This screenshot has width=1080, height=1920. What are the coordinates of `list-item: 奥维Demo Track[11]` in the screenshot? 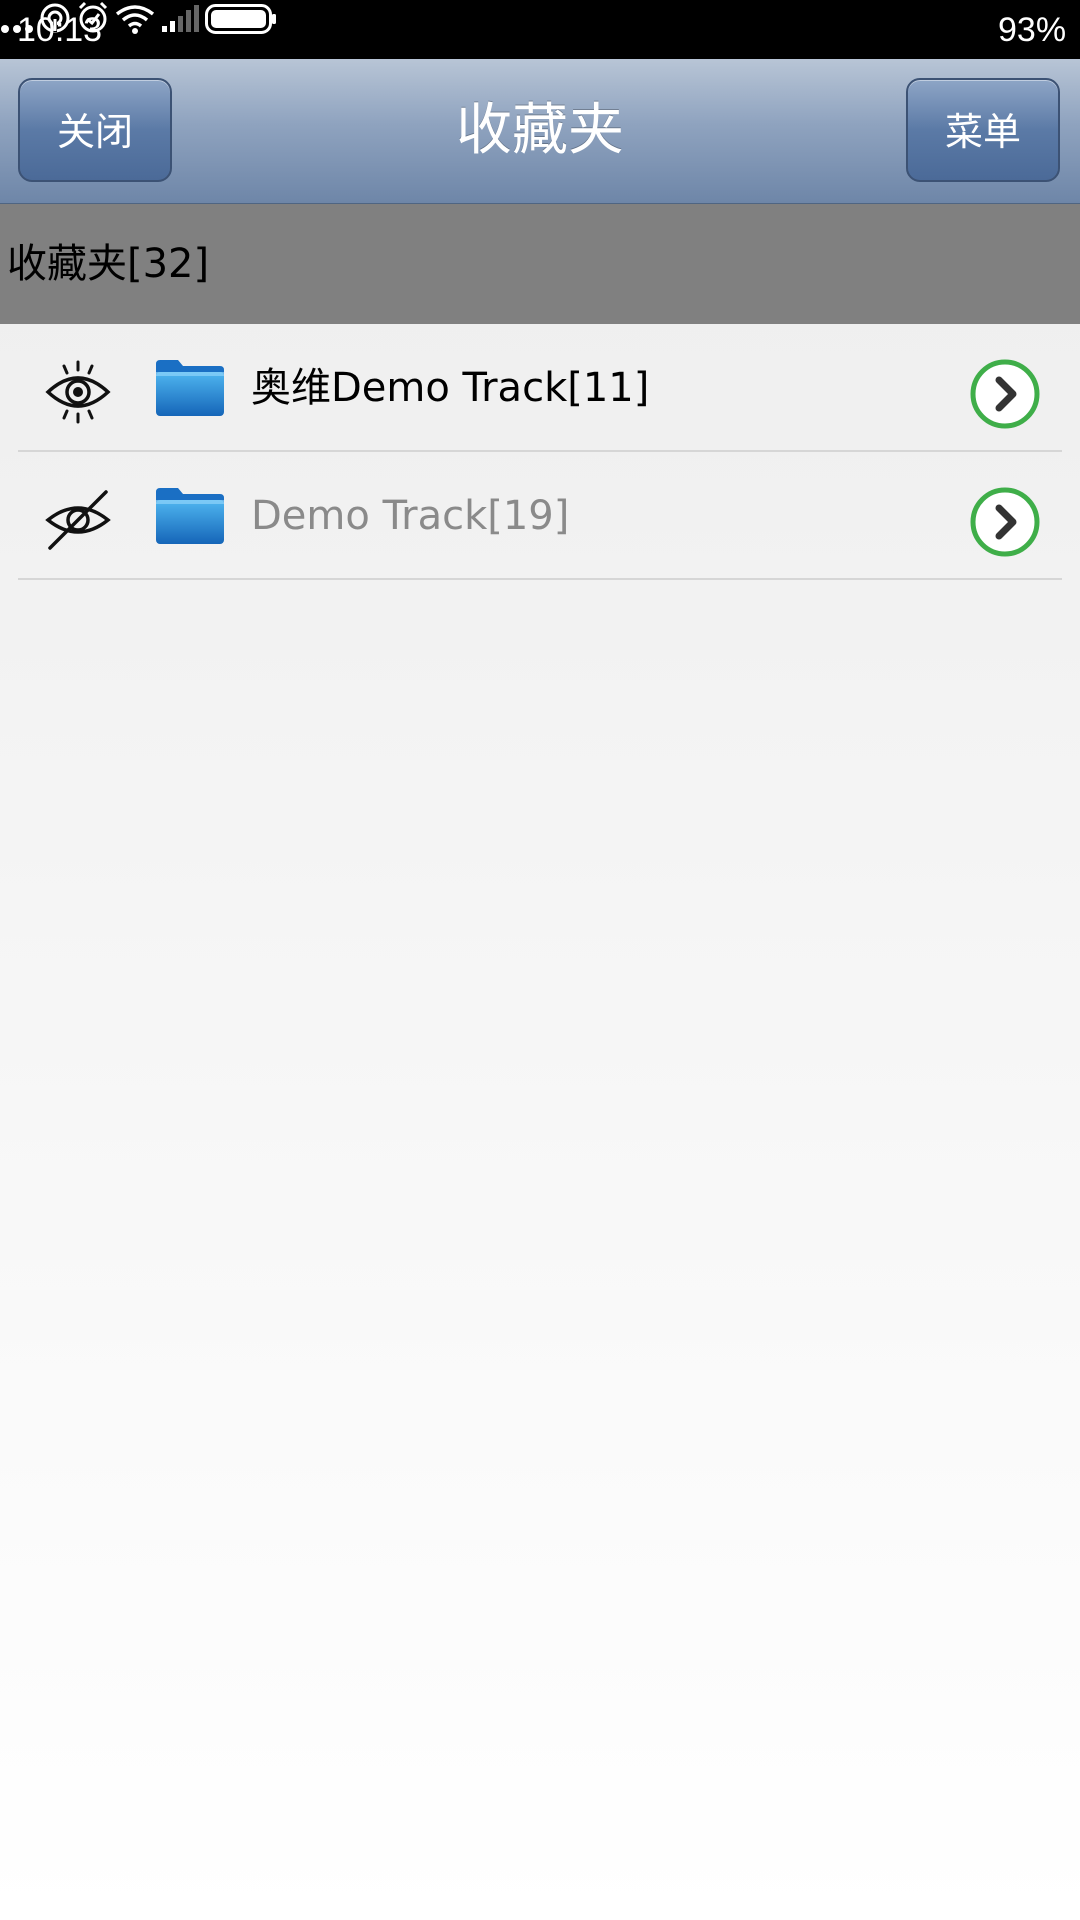 It's located at (540, 388).